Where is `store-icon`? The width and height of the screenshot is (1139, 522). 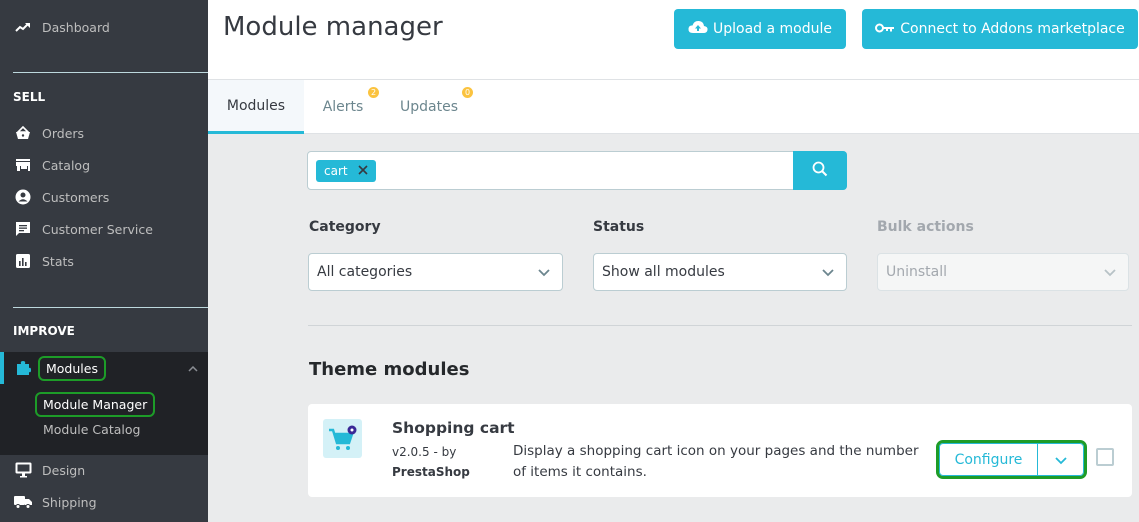
store-icon is located at coordinates (23, 165).